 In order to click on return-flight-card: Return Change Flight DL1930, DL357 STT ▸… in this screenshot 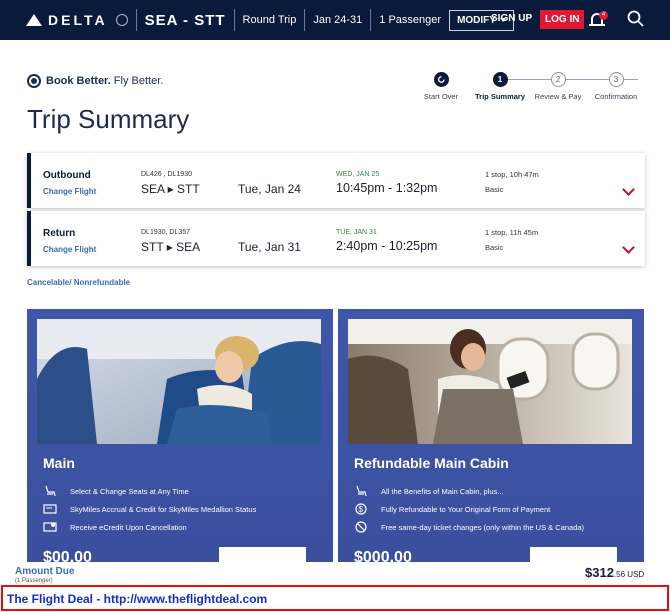, I will do `click(336, 238)`.